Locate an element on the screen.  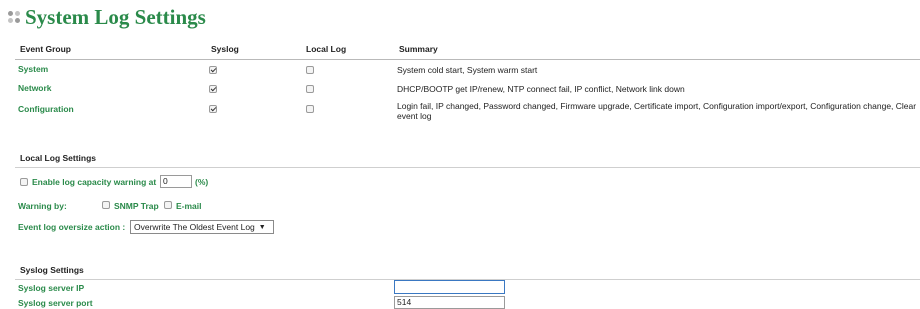
local-log-checkbox-system is located at coordinates (310, 70).